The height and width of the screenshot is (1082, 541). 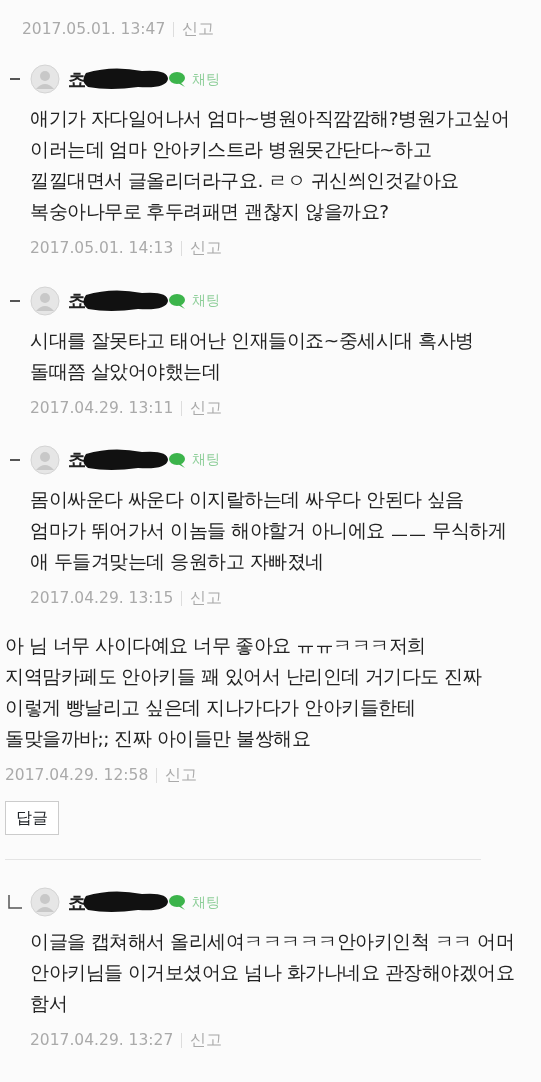 I want to click on comment-time: 2017.04.29. 13:11, so click(x=102, y=408).